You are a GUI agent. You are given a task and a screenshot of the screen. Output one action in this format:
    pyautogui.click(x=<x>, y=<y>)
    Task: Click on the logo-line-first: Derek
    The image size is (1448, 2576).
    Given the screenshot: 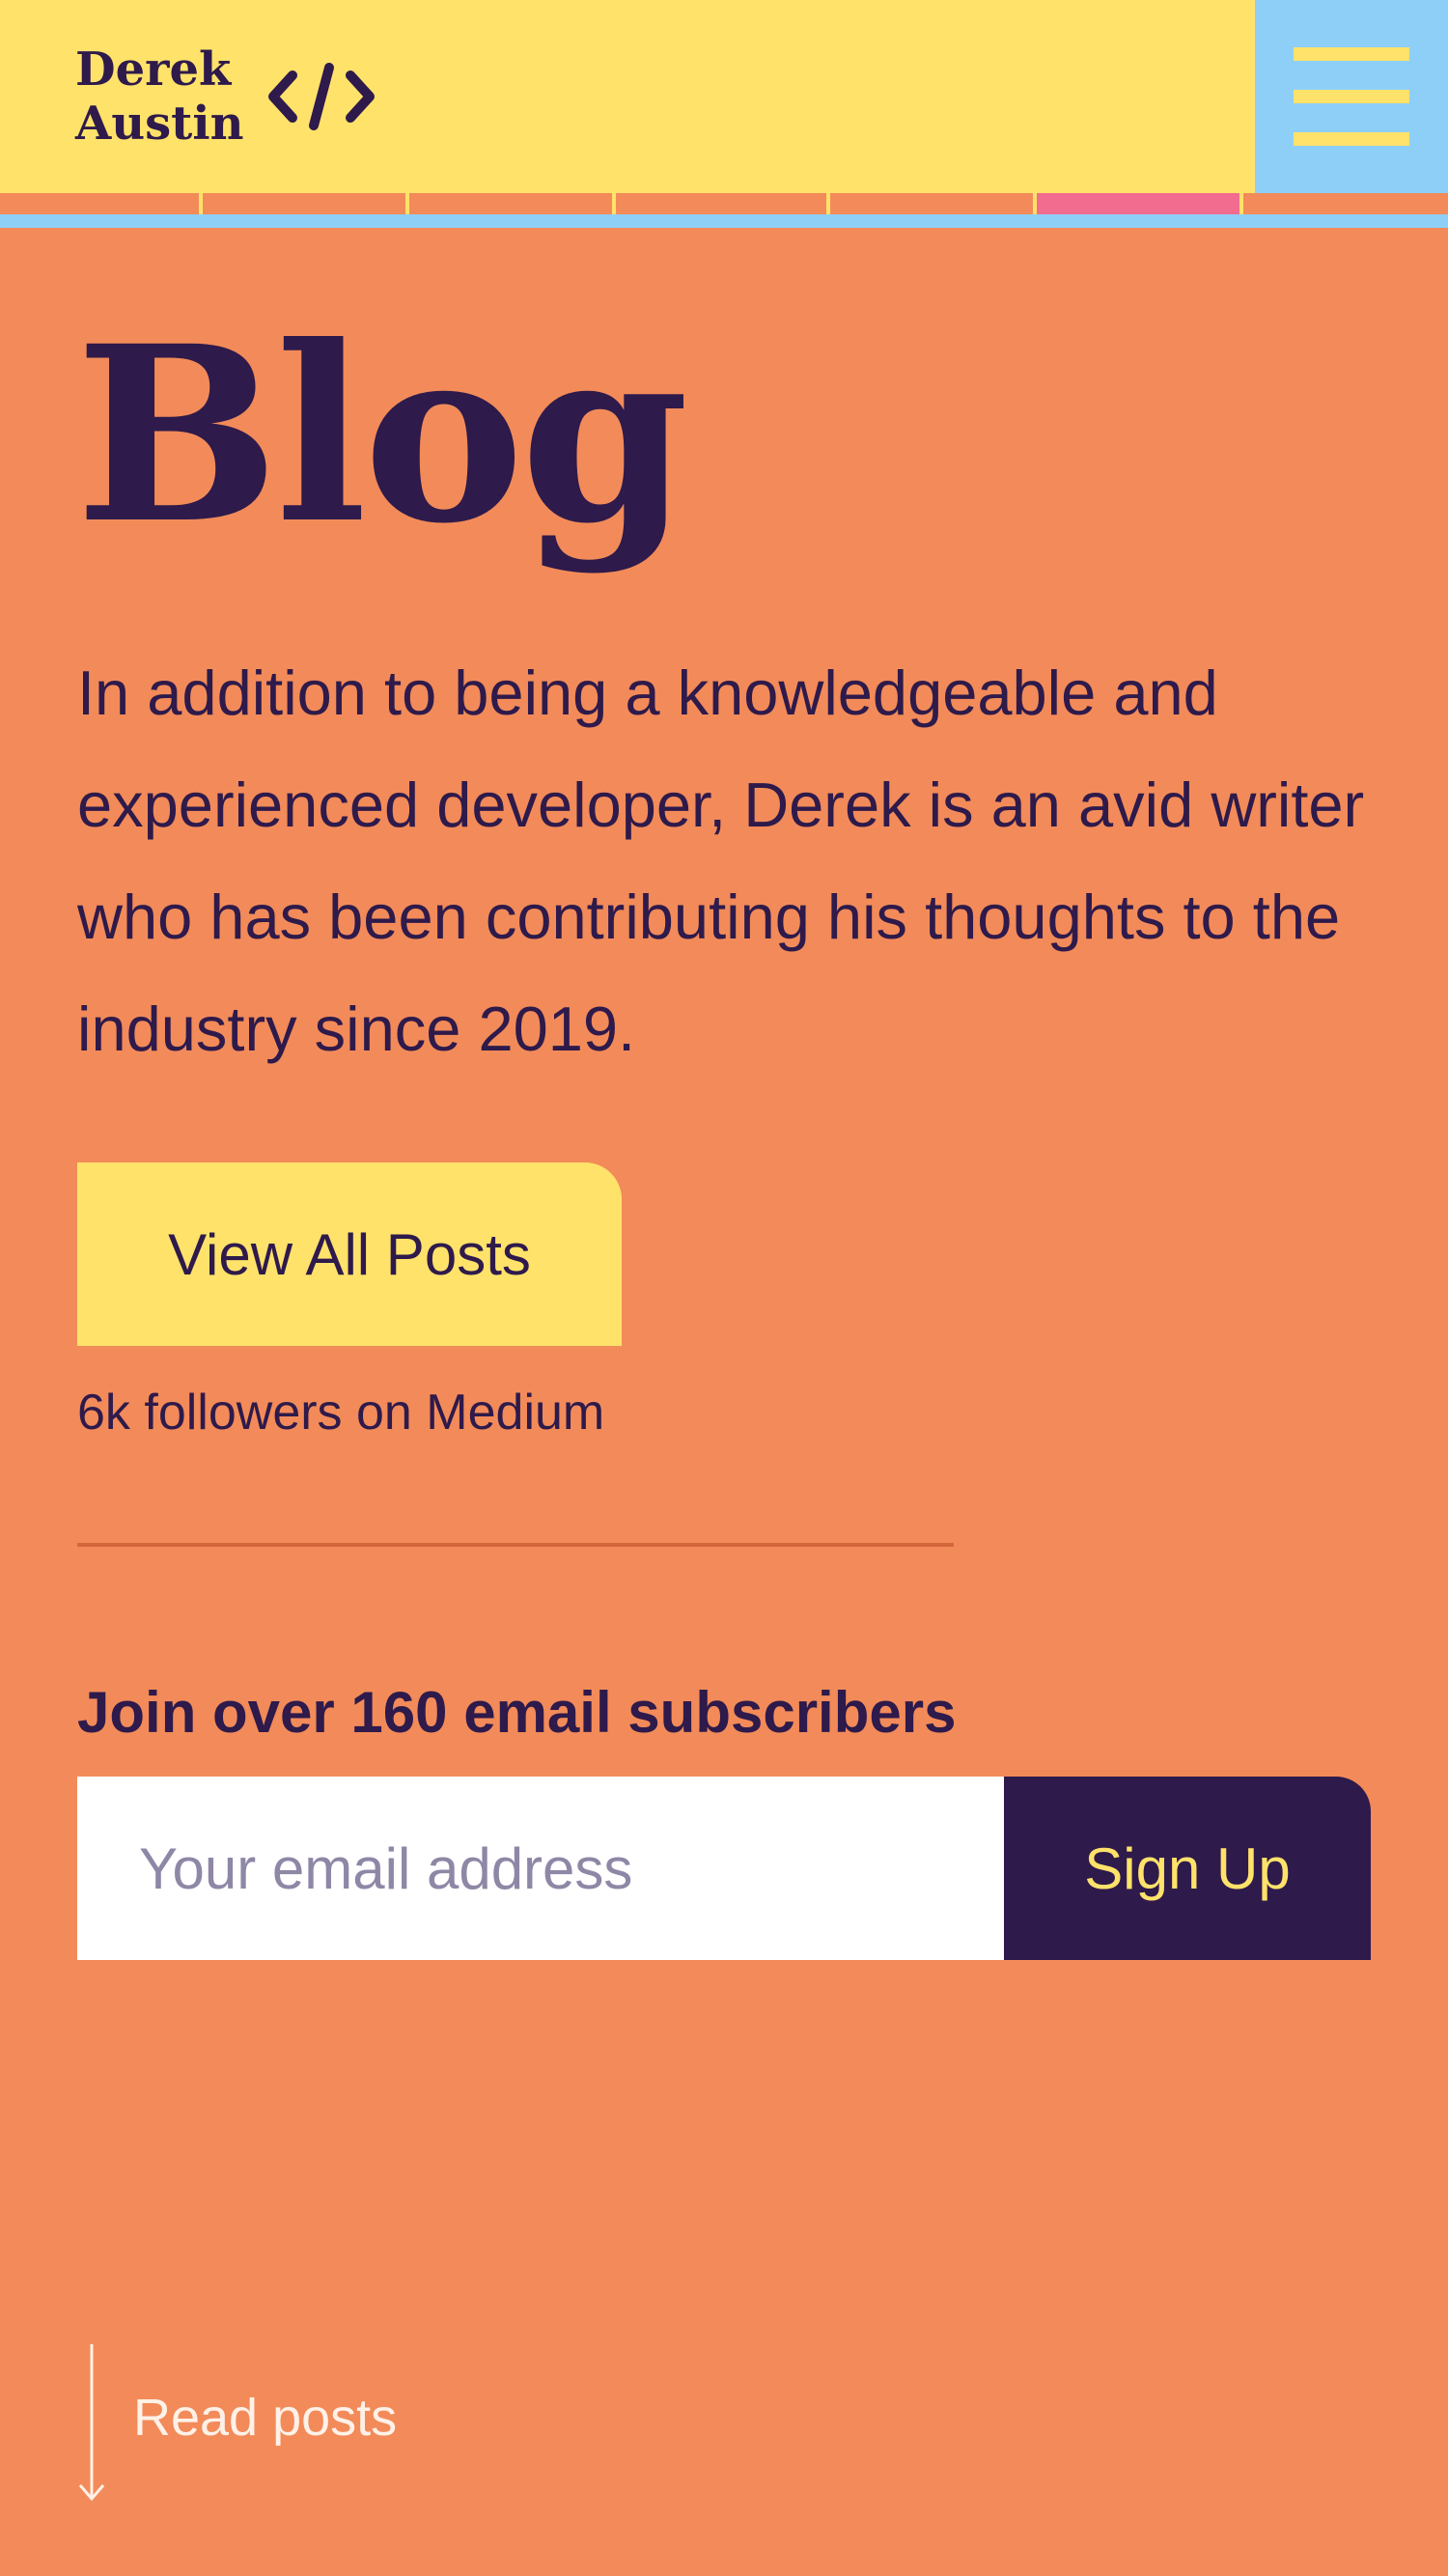 What is the action you would take?
    pyautogui.click(x=154, y=69)
    